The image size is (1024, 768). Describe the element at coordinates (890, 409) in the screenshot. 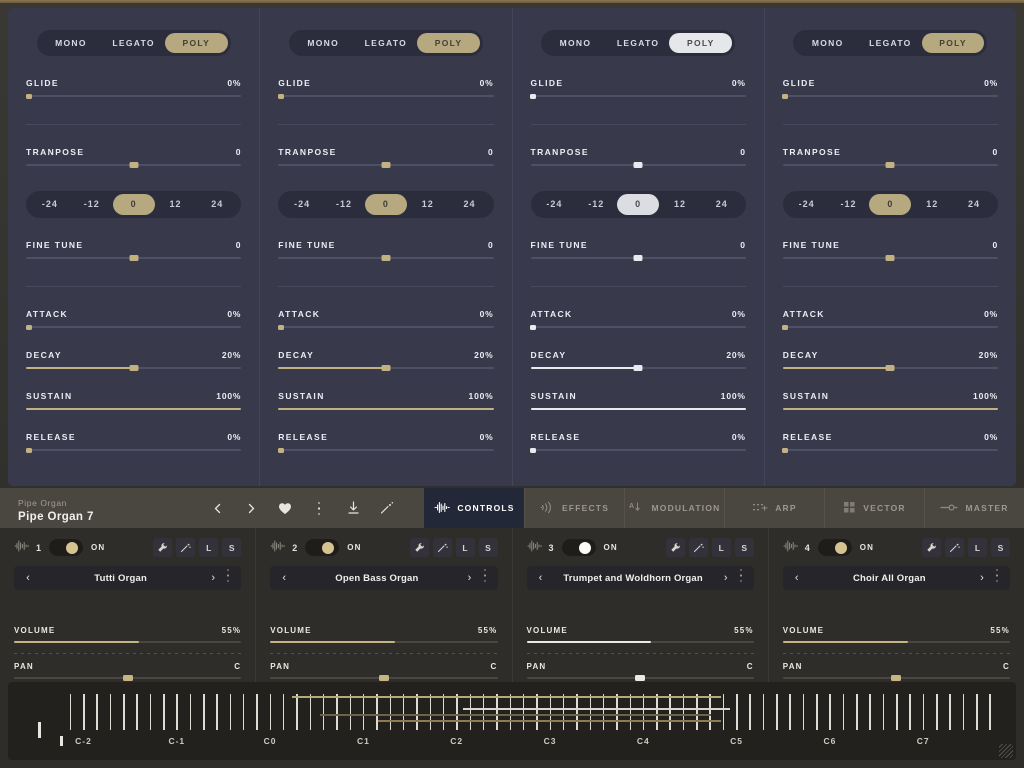

I see `sustain-4-slider` at that location.